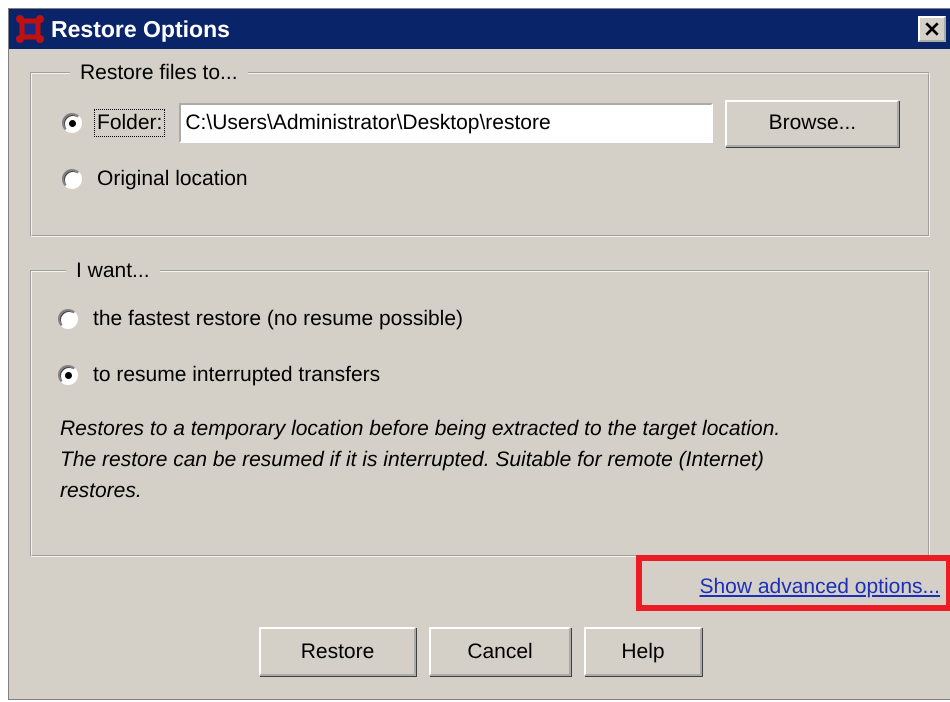 This screenshot has width=950, height=702. What do you see at coordinates (130, 123) in the screenshot?
I see `radio-label: Folder:` at bounding box center [130, 123].